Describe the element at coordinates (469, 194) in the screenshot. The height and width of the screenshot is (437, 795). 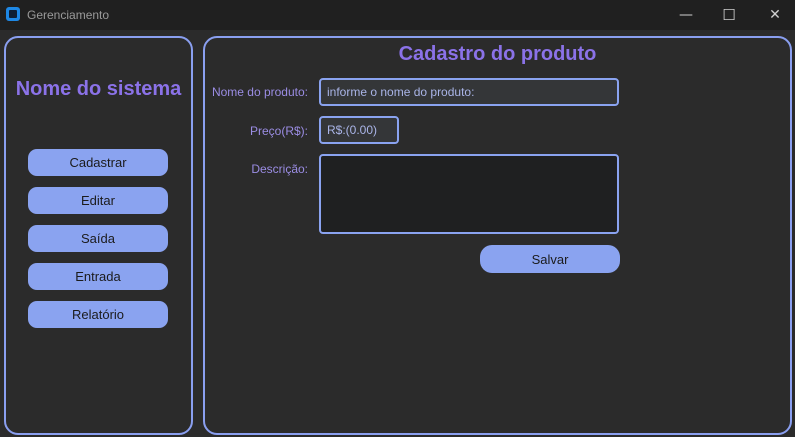
I see `description-textarea` at that location.